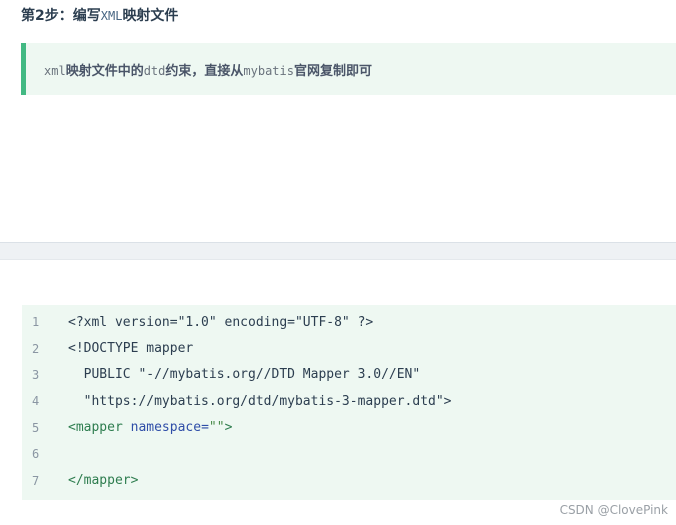  Describe the element at coordinates (349, 348) in the screenshot. I see `code-line: 2 <!DOCTYPE mapper` at that location.